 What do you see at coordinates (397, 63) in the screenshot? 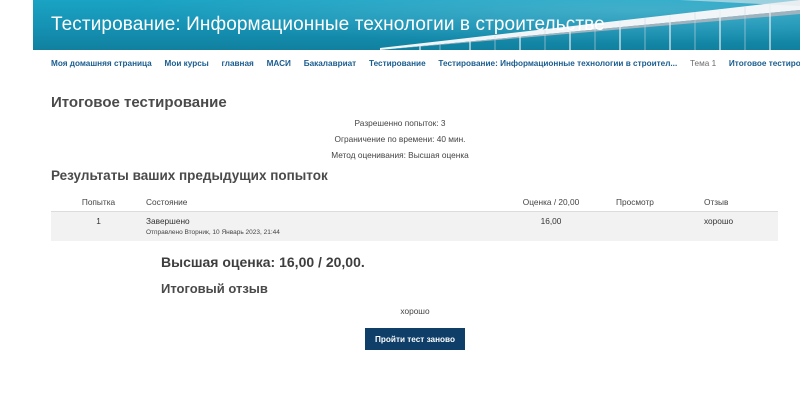
I see `breadcrumb-testing: Тестирование` at bounding box center [397, 63].